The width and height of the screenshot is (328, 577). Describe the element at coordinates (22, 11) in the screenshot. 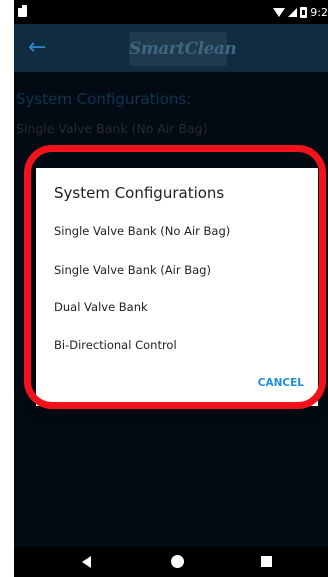

I see `sd-card-icon` at that location.